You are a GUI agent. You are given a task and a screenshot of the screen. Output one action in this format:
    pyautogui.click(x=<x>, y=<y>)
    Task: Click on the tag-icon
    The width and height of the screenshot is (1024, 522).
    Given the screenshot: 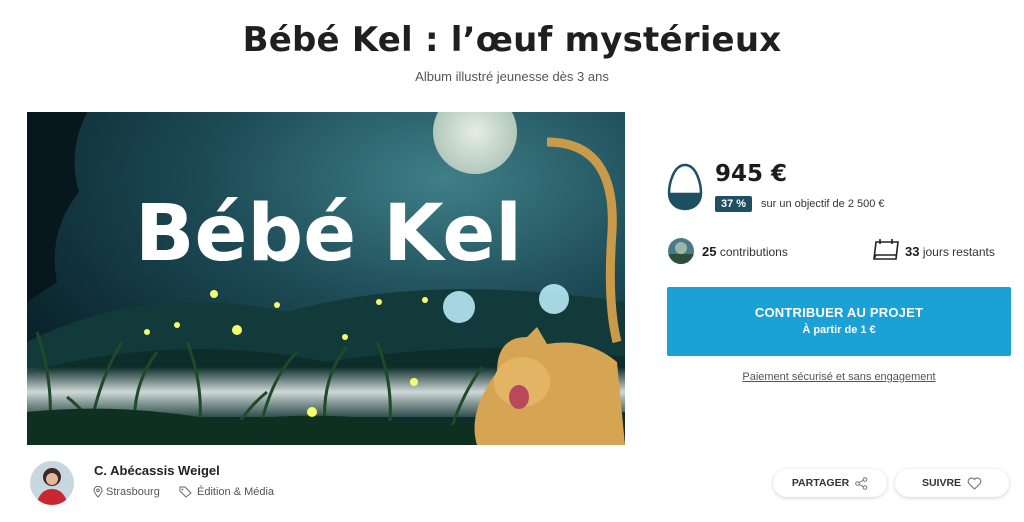 What is the action you would take?
    pyautogui.click(x=185, y=492)
    